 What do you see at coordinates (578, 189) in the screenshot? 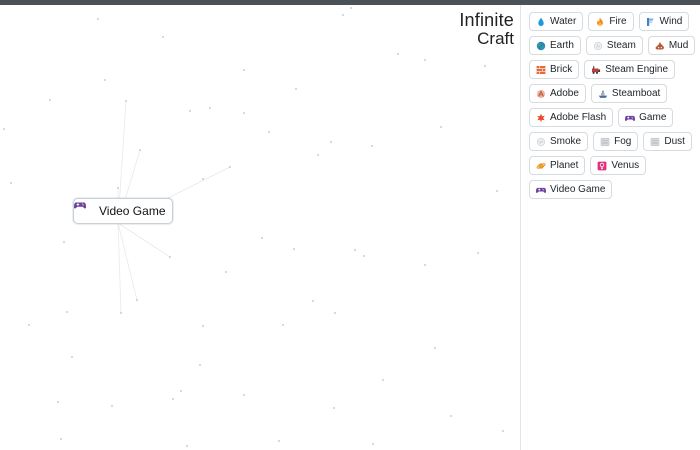
I see `item-label: Video Game` at bounding box center [578, 189].